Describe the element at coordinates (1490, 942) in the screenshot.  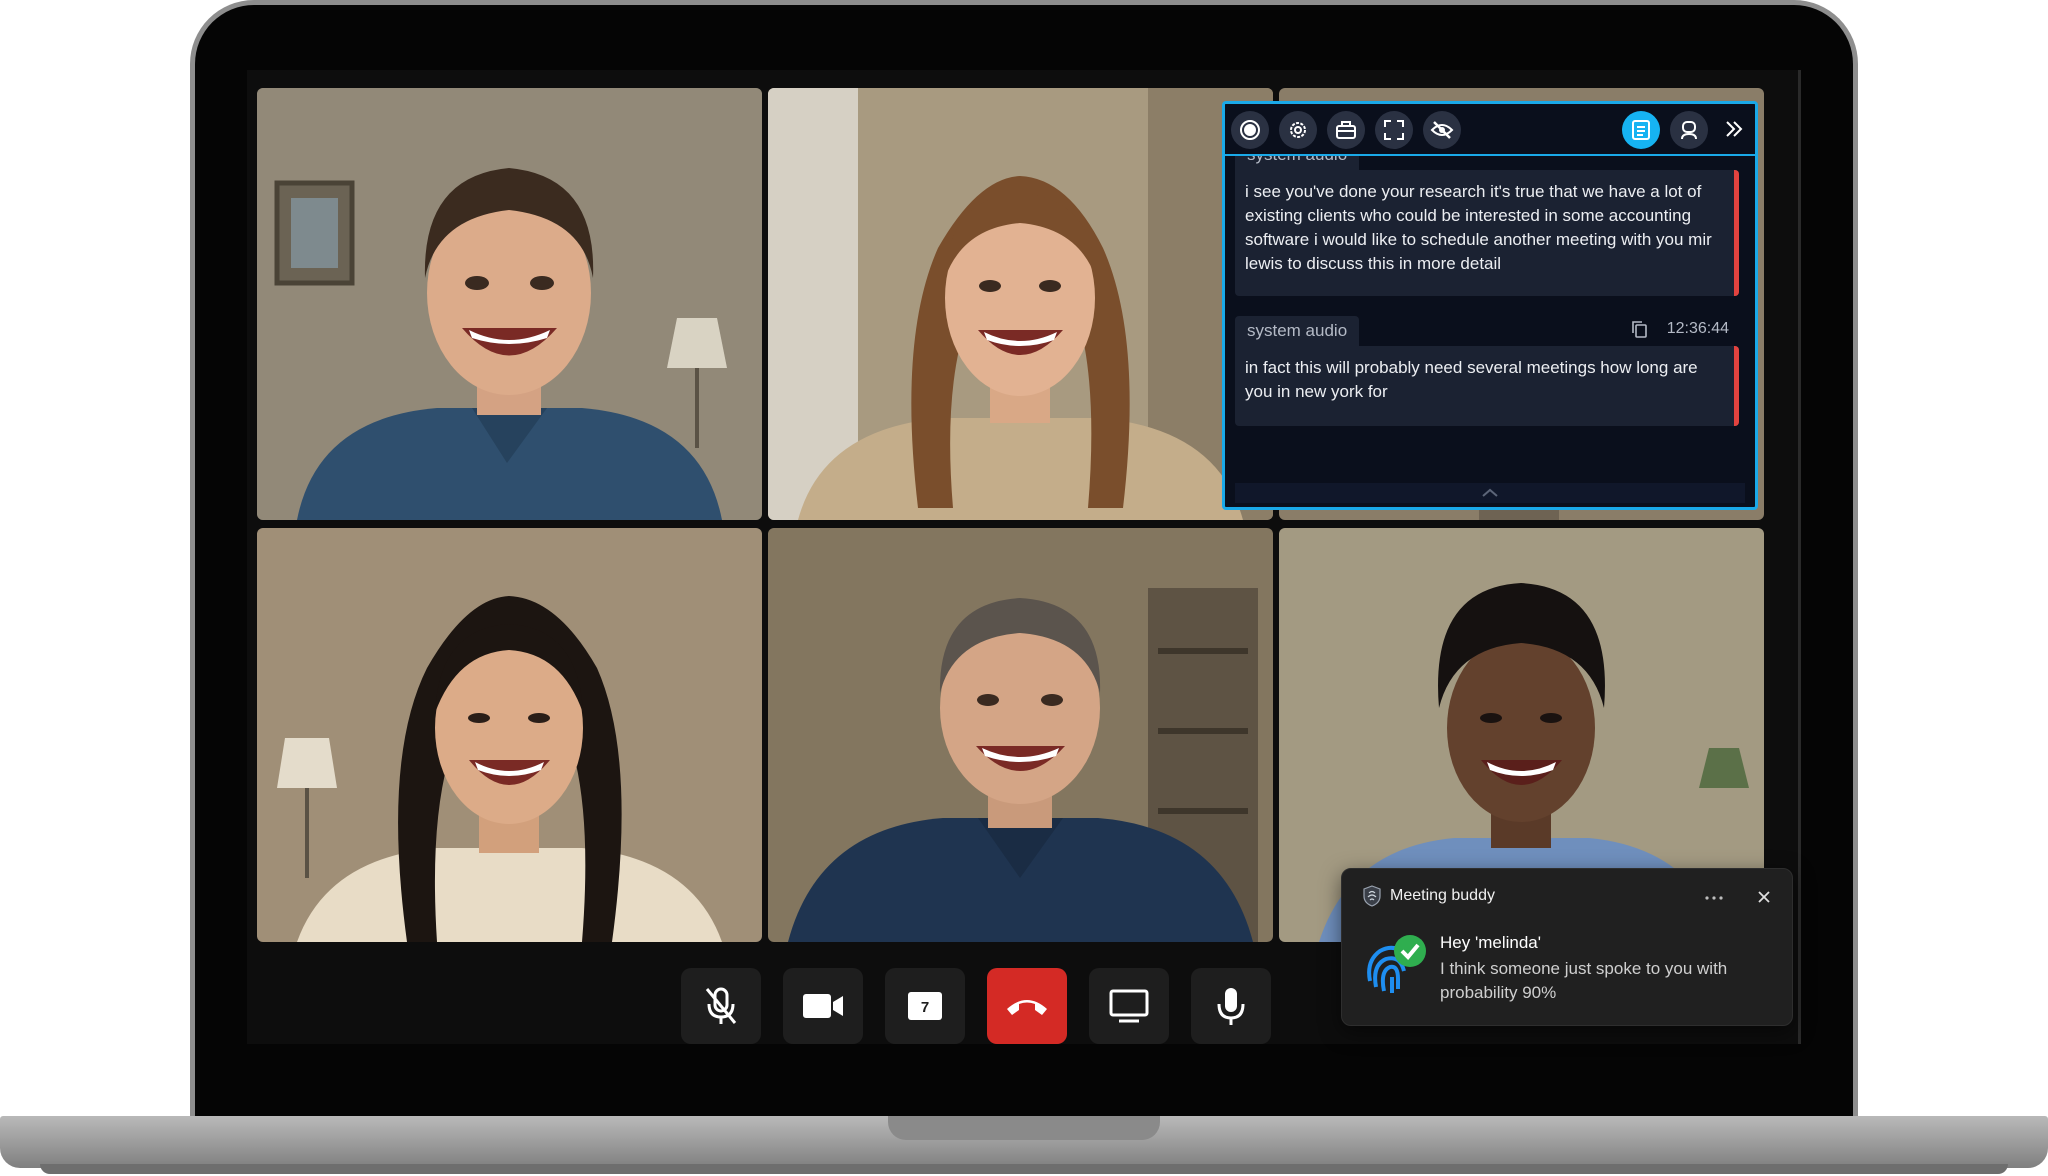
I see `toast-title: Hey 'melinda'` at that location.